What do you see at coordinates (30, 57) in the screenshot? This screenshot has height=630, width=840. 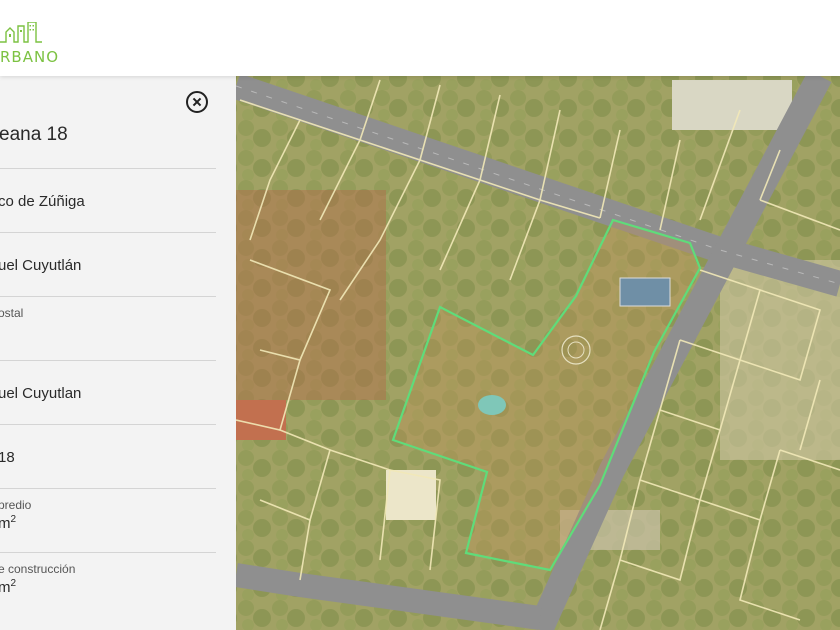 I see `logo-text: RBANO` at bounding box center [30, 57].